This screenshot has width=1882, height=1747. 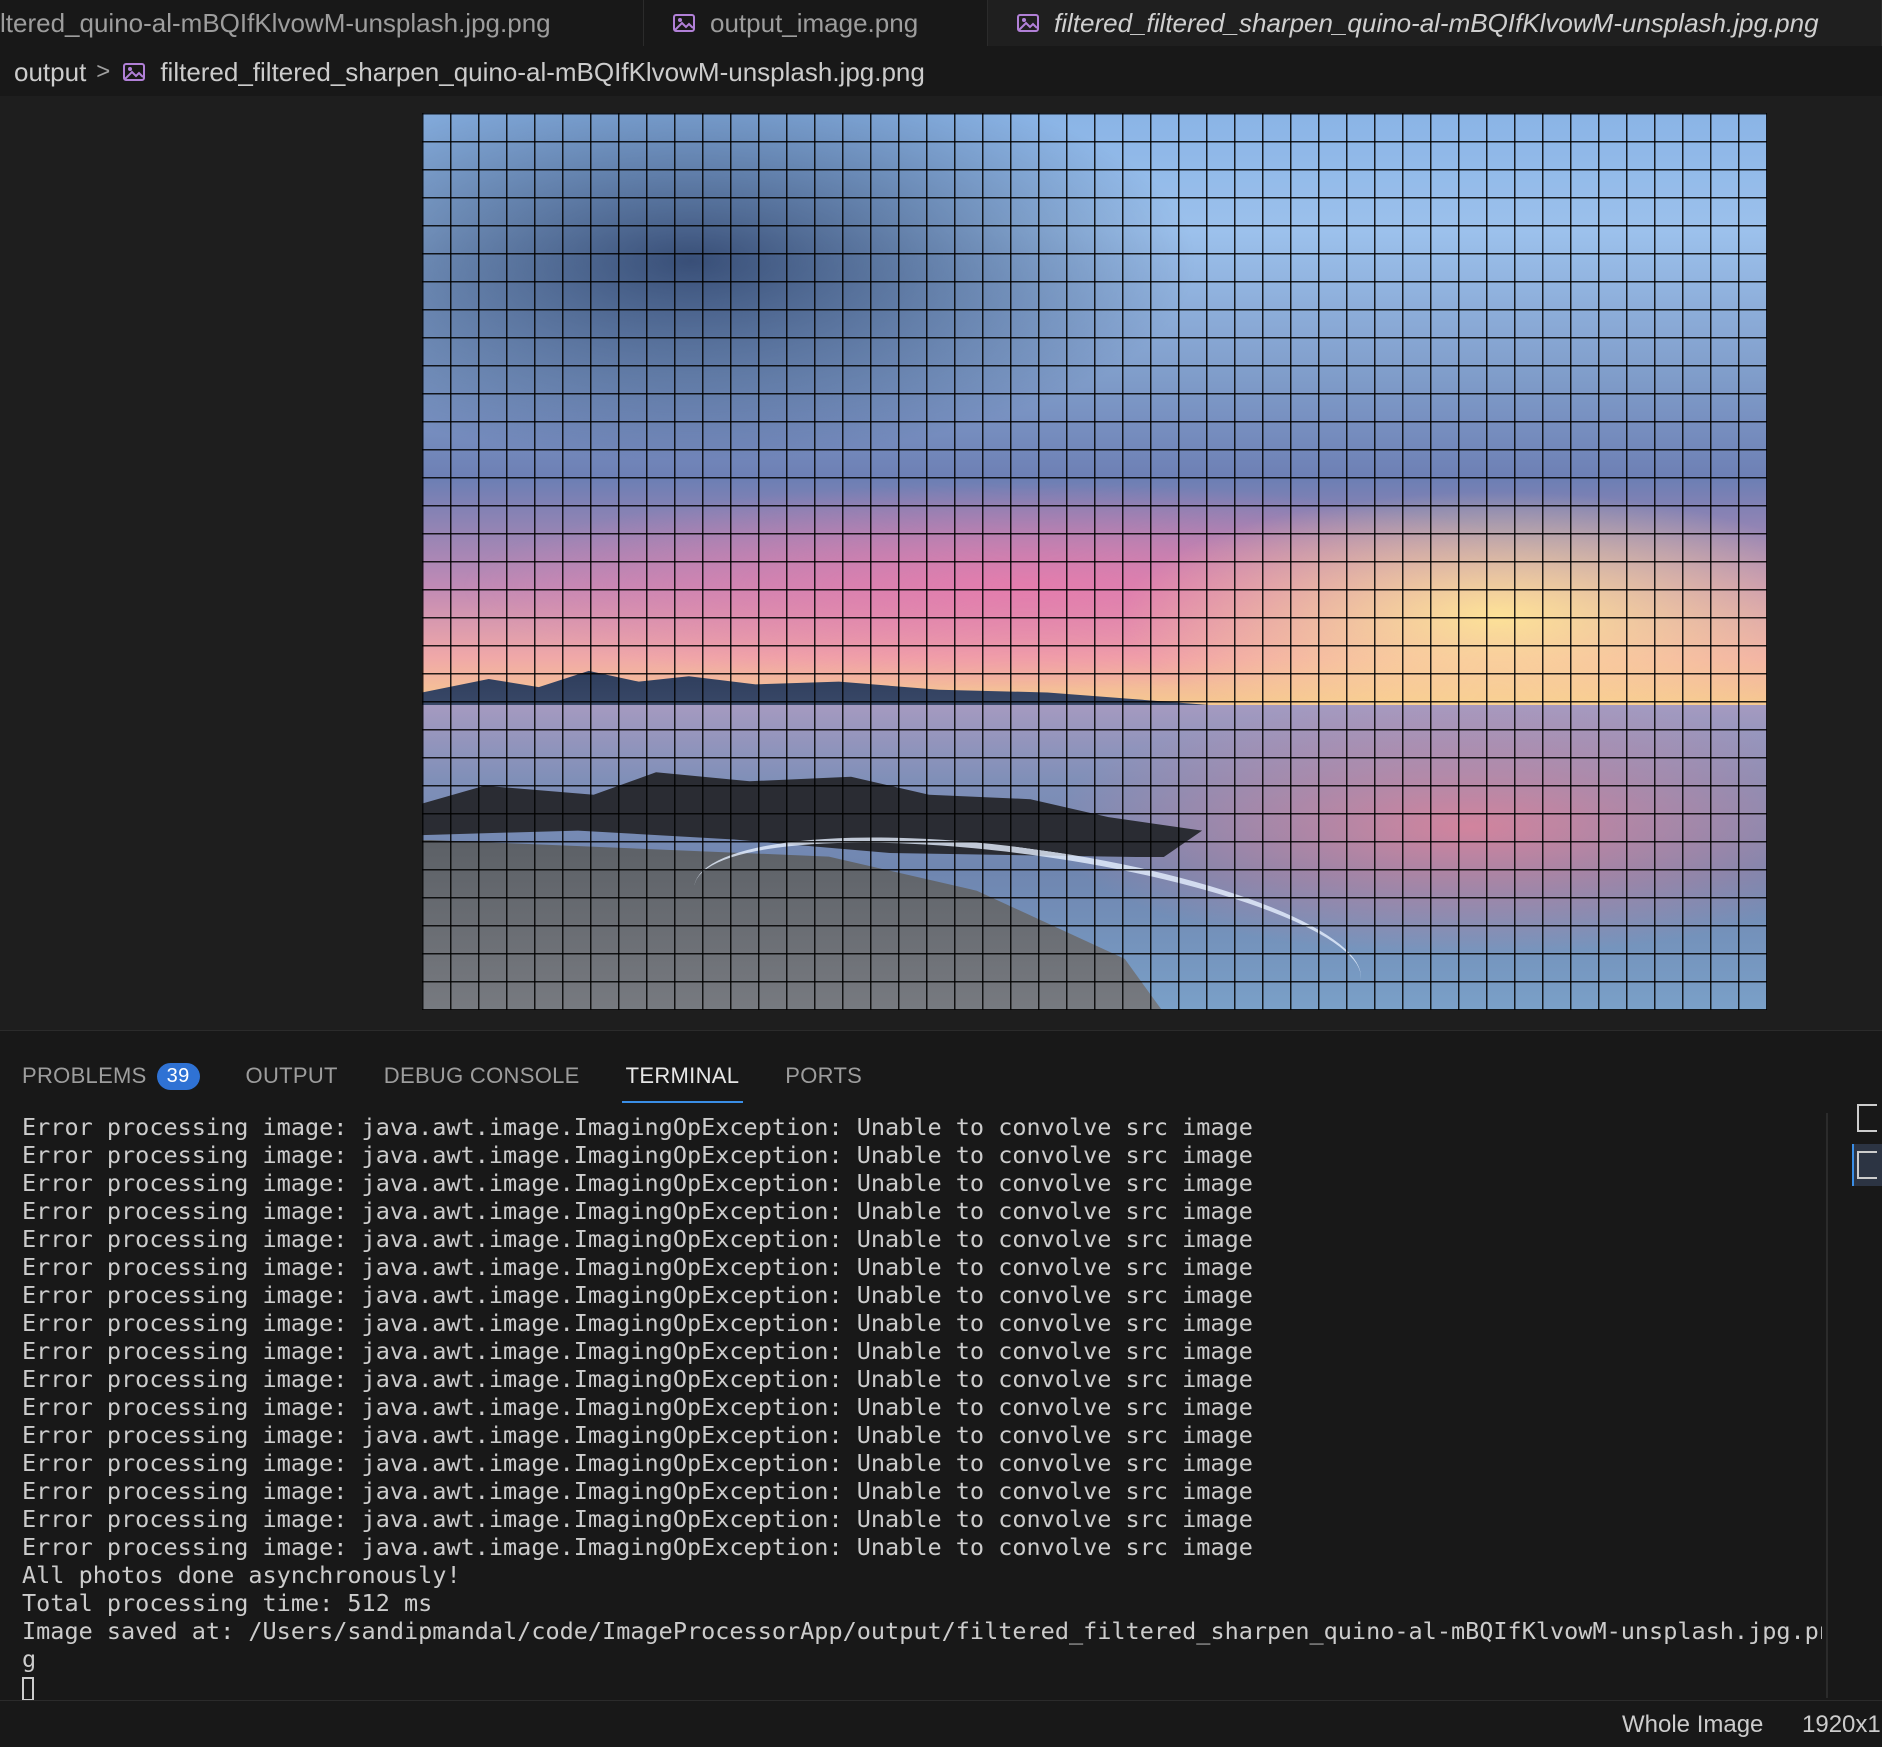 What do you see at coordinates (50, 72) in the screenshot?
I see `breadcrumb-folder: output` at bounding box center [50, 72].